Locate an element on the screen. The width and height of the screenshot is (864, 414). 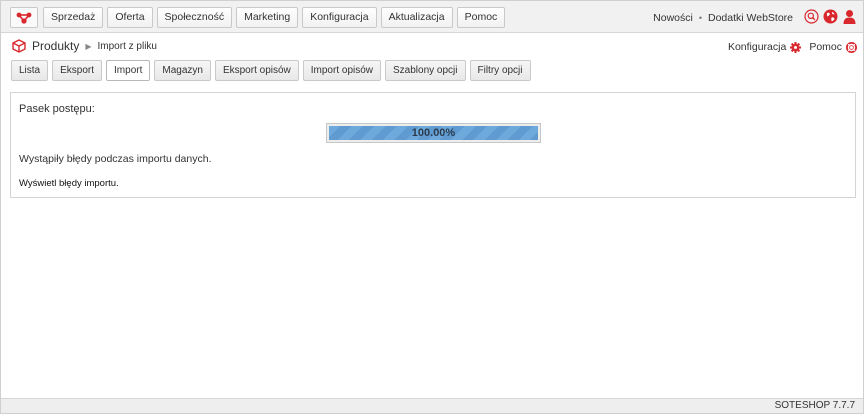
search-icon is located at coordinates (811, 16).